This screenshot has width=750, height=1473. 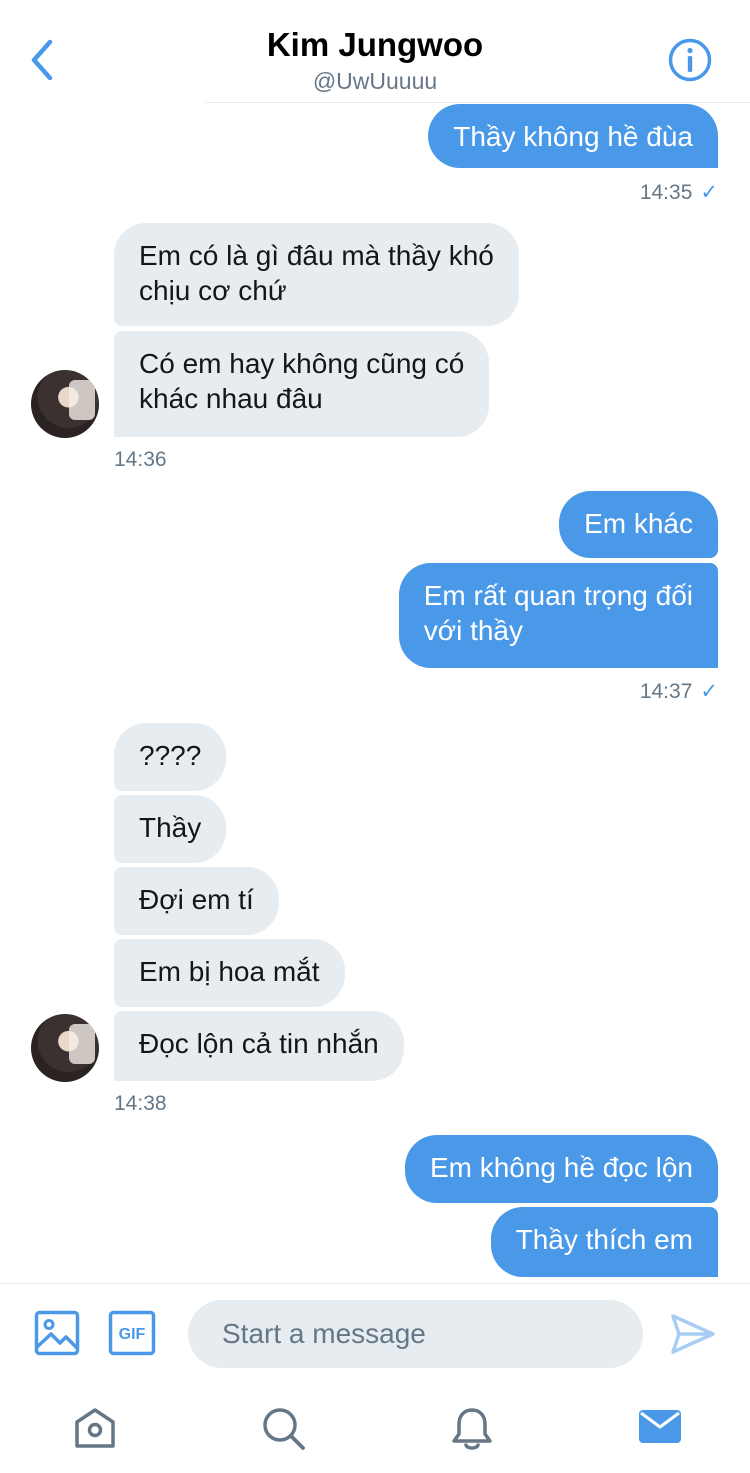 I want to click on incoming-message: Em có là gì đâu mà thầy khó chịu cơ chứ, so click(x=316, y=274).